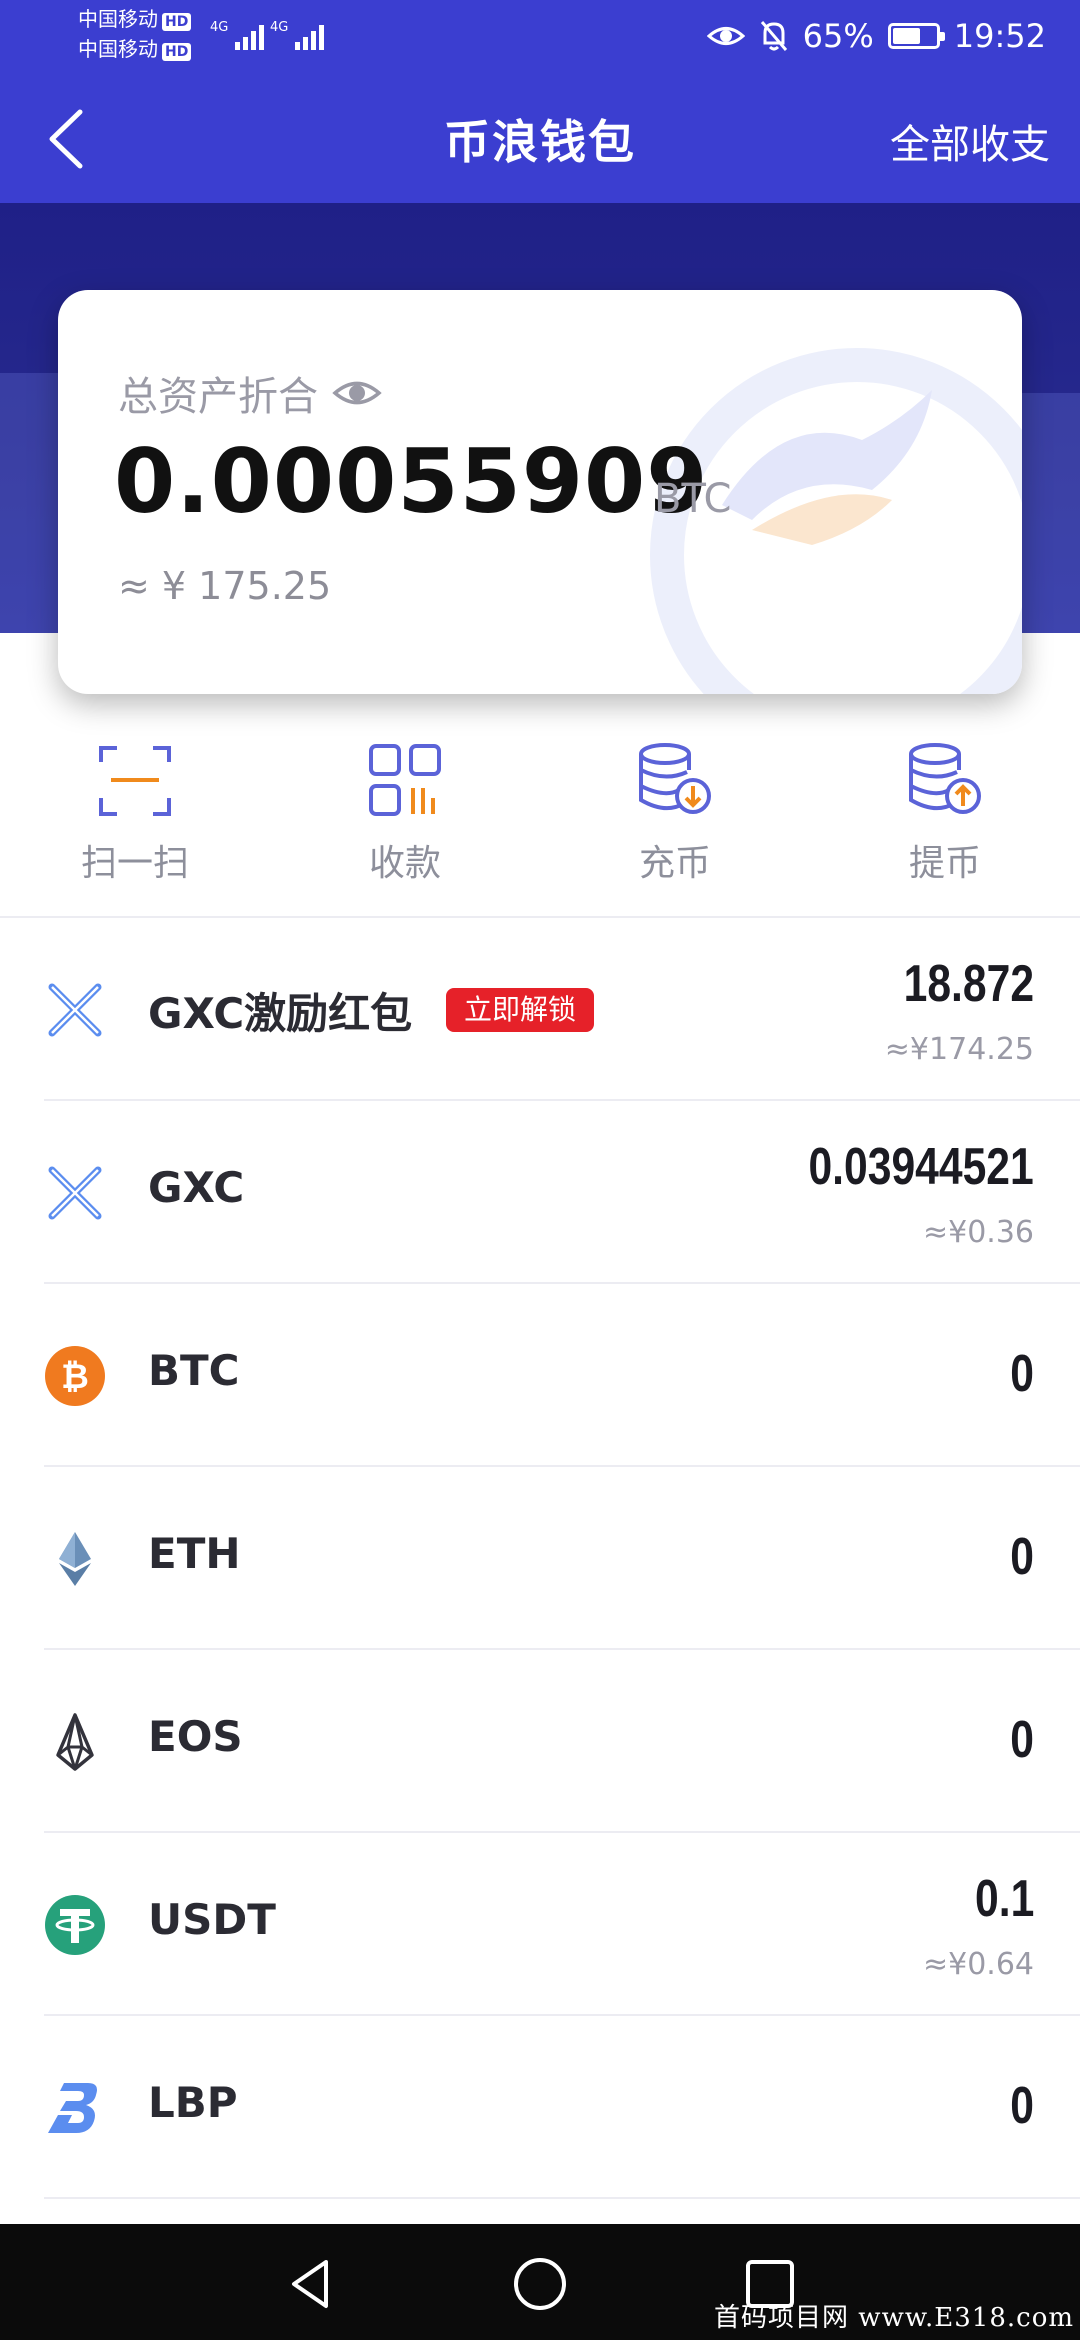 The width and height of the screenshot is (1080, 2340). I want to click on token-balance: 0.1, so click(1004, 1899).